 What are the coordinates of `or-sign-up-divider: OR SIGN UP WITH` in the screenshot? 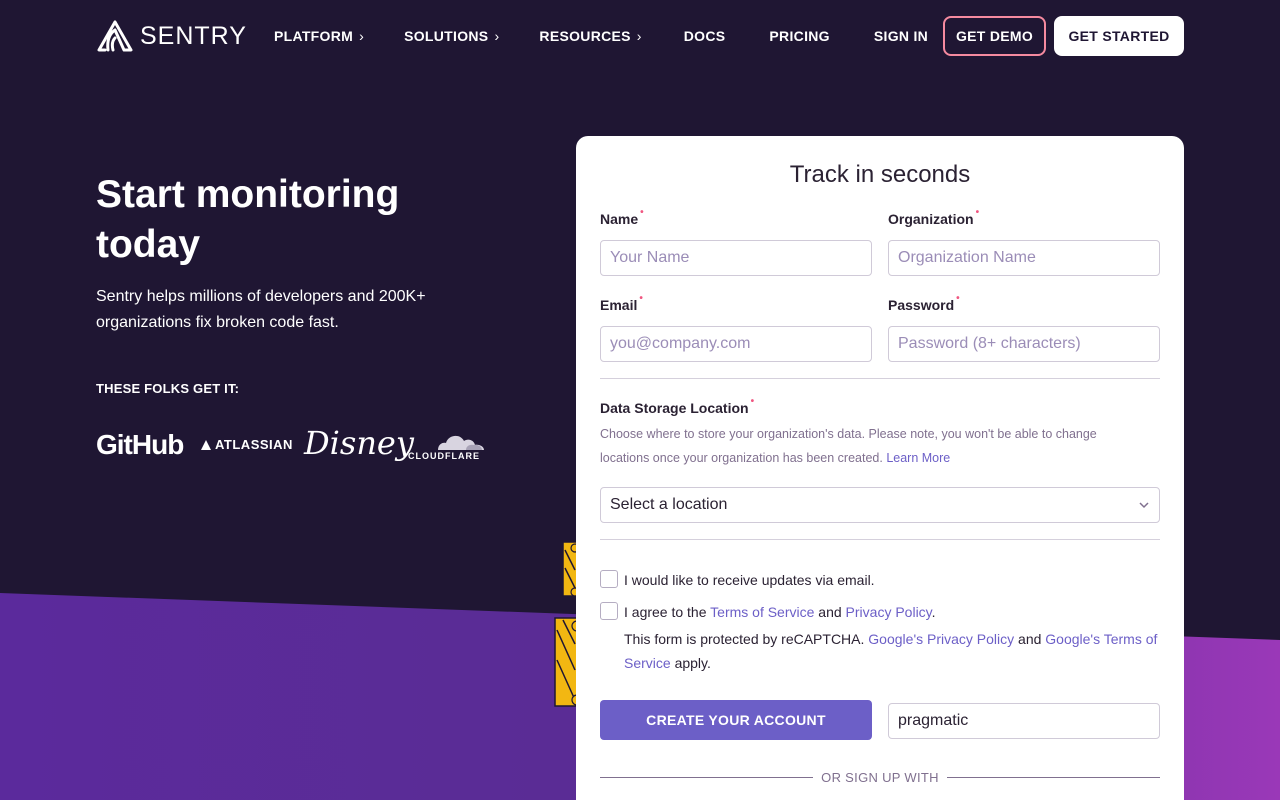 It's located at (880, 777).